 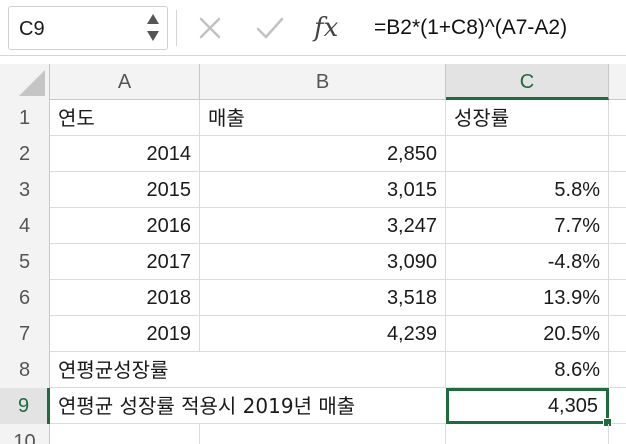 I want to click on cell-c7: 20.5%, so click(x=527, y=334).